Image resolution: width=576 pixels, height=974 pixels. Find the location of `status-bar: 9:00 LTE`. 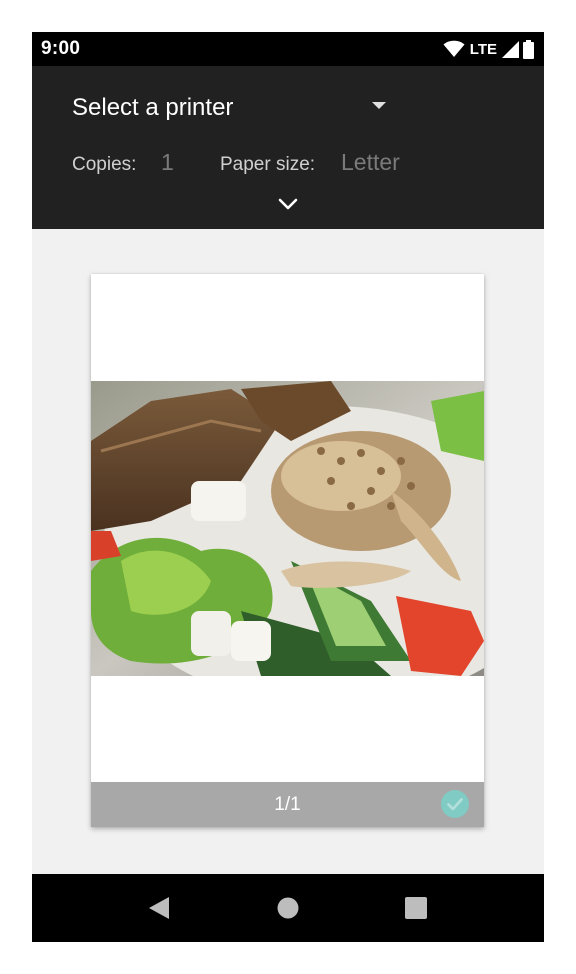

status-bar: 9:00 LTE is located at coordinates (288, 49).